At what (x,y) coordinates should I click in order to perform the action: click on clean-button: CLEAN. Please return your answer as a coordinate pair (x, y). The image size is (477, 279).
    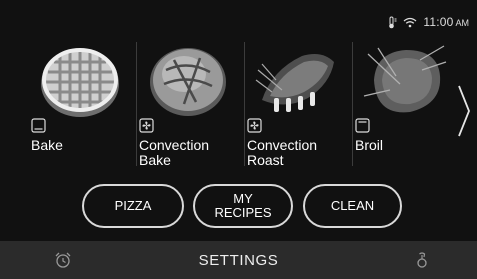
    Looking at the image, I should click on (352, 206).